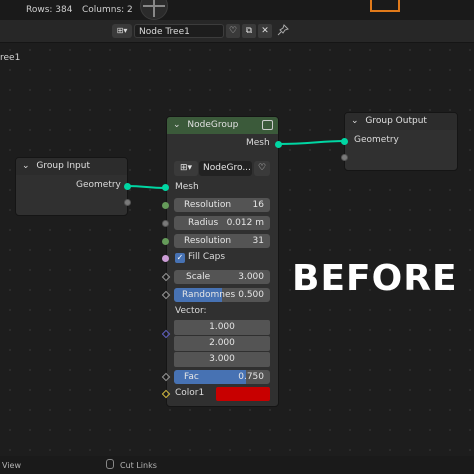 The width and height of the screenshot is (474, 474). I want to click on group-input-geometry-label: Geometry, so click(98, 185).